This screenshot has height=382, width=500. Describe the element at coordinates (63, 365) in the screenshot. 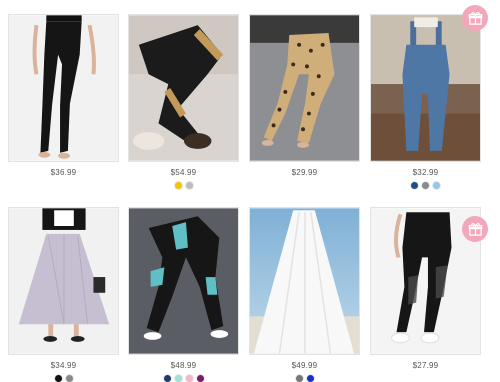

I see `product-price: $34.99` at that location.